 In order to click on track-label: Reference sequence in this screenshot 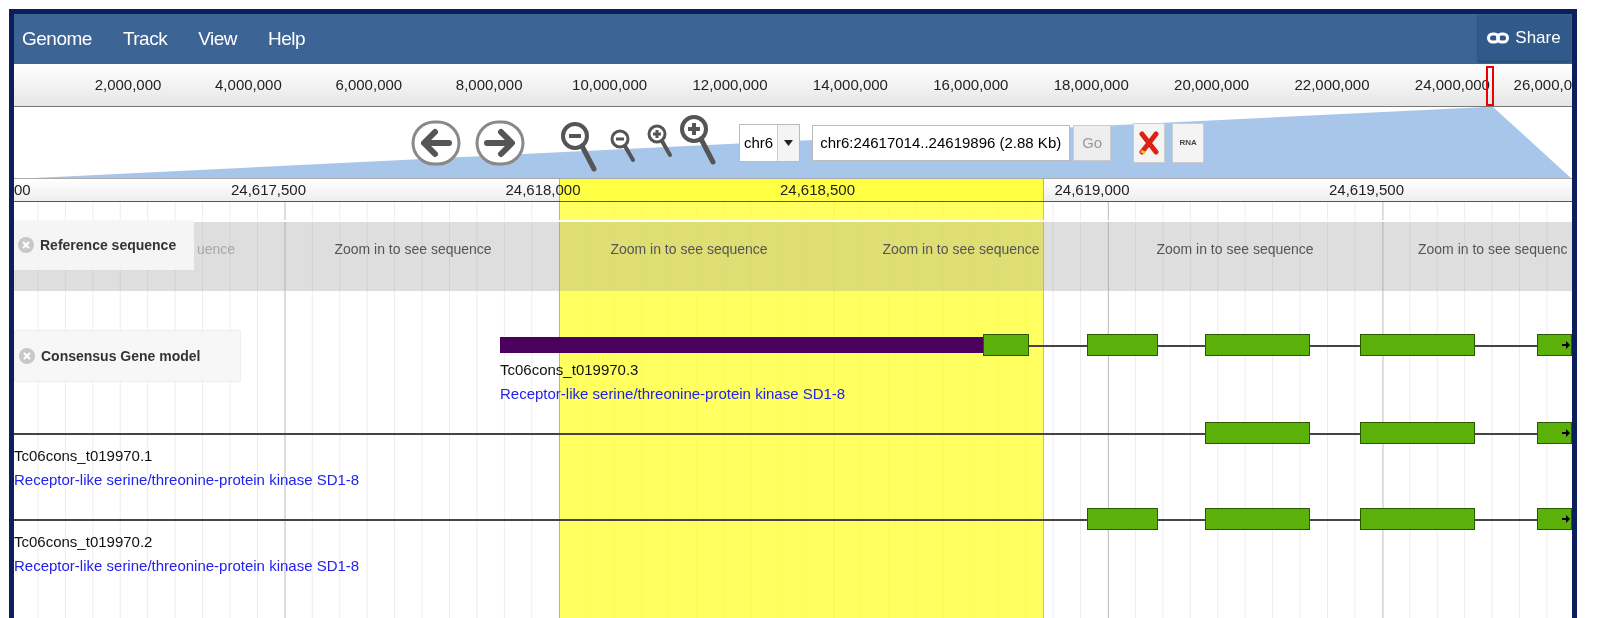, I will do `click(104, 245)`.